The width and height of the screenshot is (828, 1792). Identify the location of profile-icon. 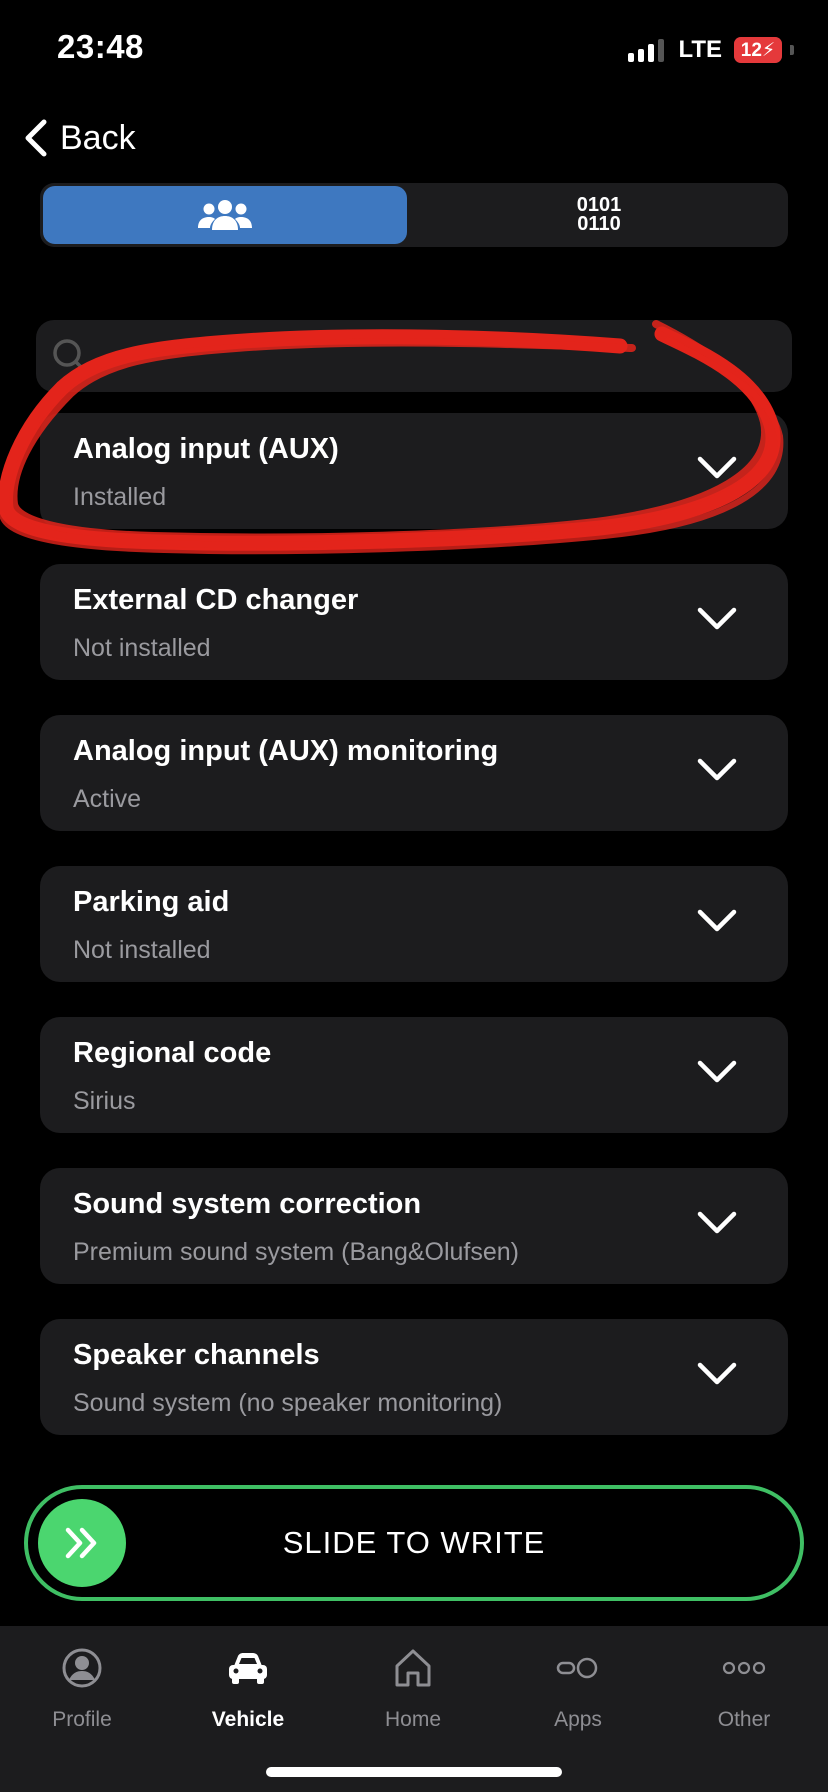
(82, 1668).